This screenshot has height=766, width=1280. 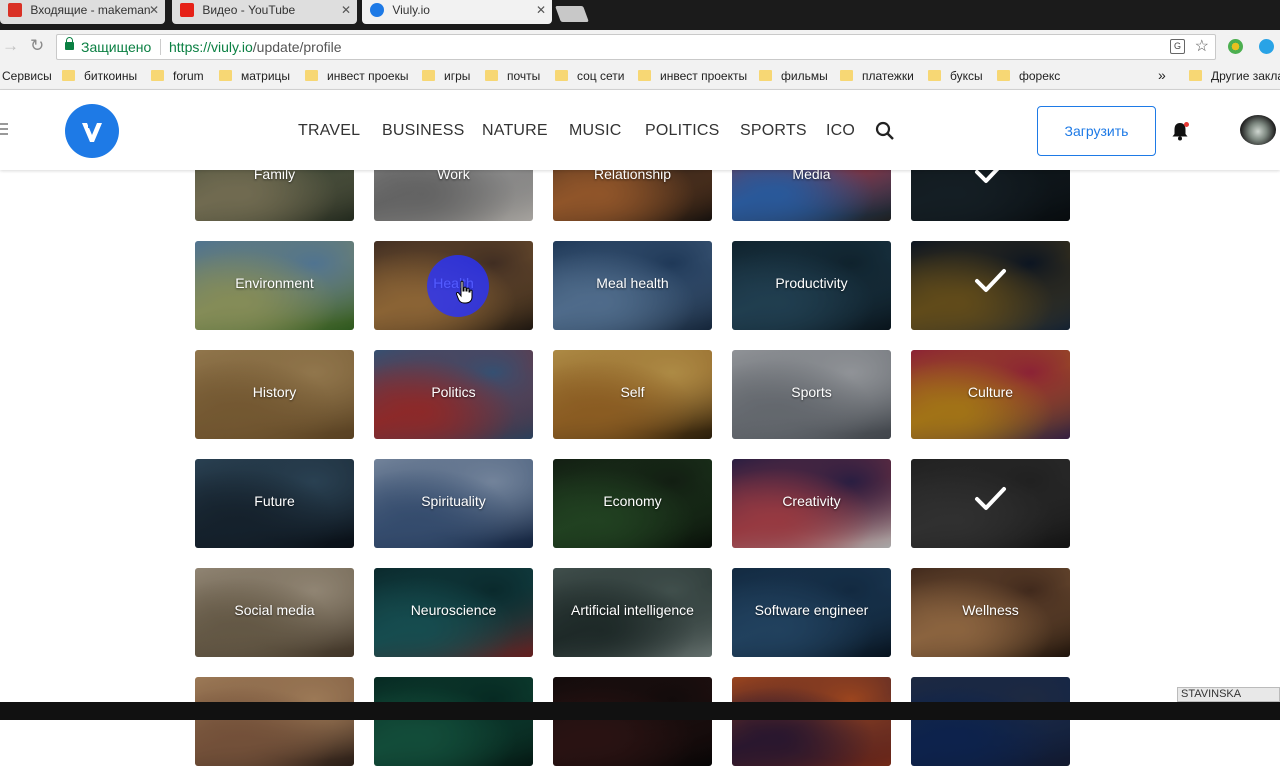 I want to click on new-tab-button, so click(x=572, y=14).